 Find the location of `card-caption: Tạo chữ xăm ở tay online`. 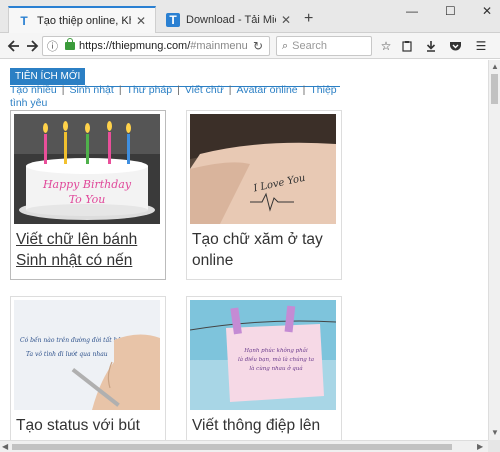

card-caption: Tạo chữ xăm ở tay online is located at coordinates (265, 250).